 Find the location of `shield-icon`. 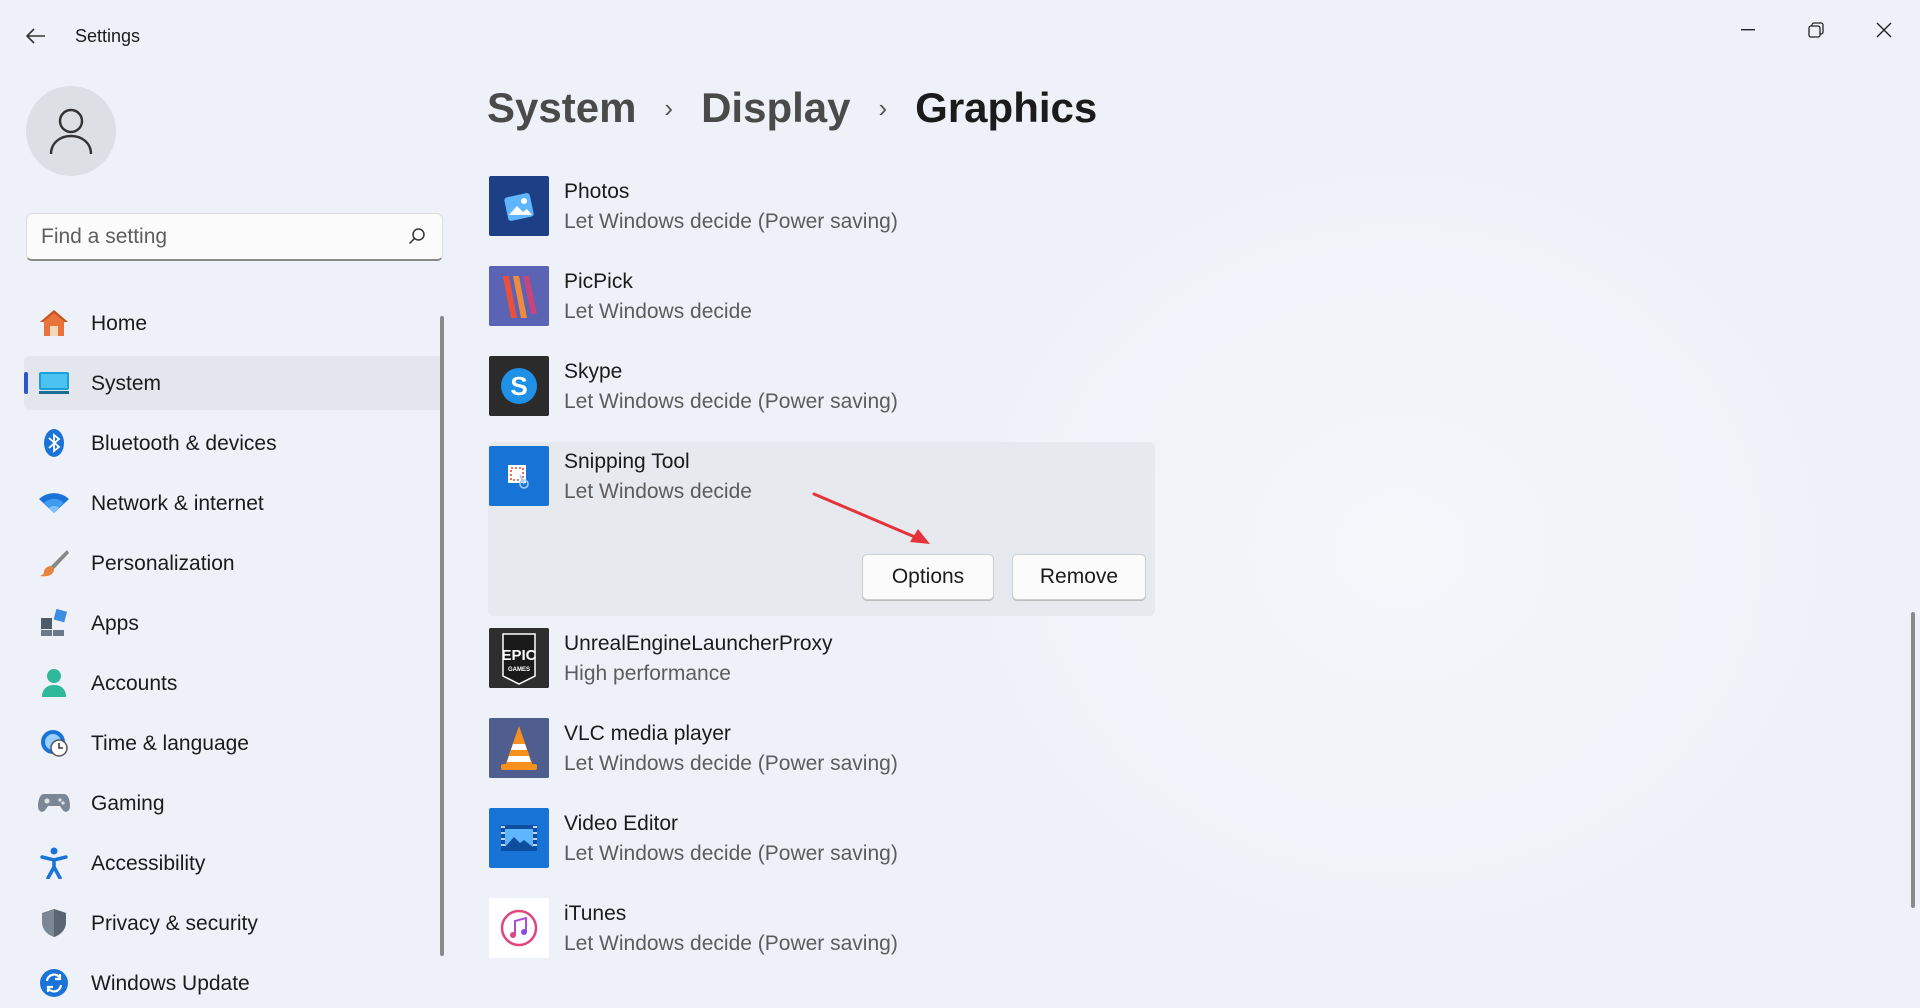

shield-icon is located at coordinates (54, 923).